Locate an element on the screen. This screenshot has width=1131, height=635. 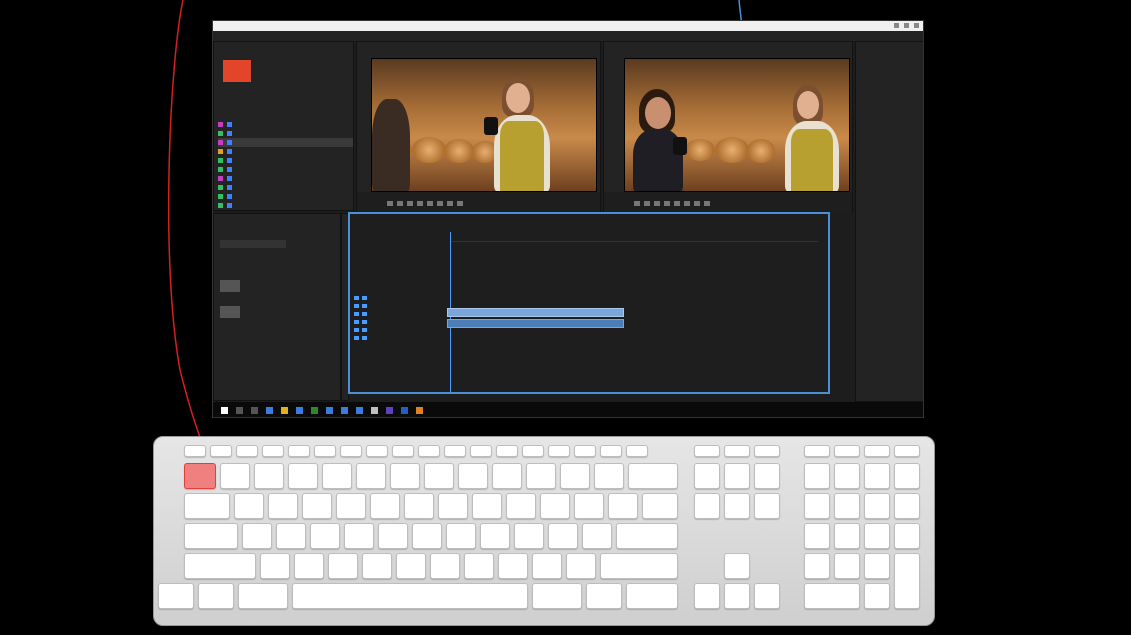
key-d is located at coordinates (325, 536).